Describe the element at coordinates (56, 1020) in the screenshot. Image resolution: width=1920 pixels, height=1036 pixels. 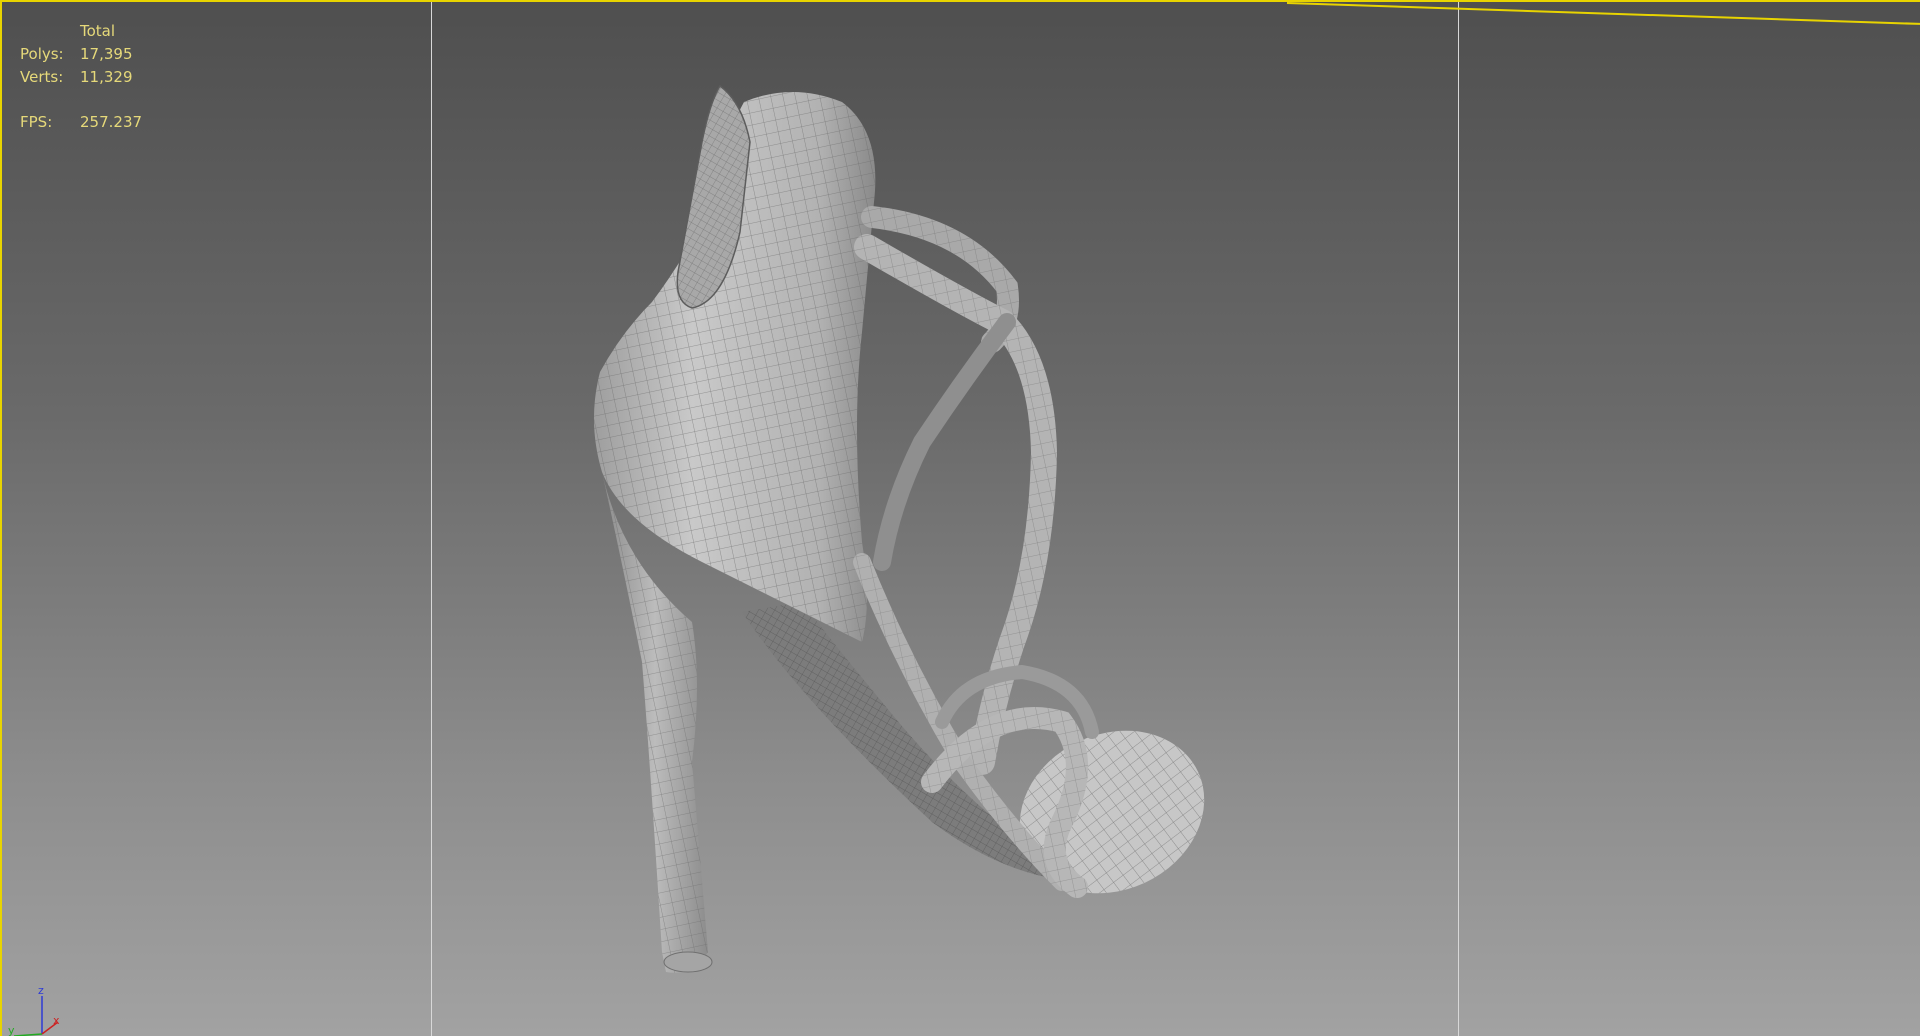
I see `x-axis-label: x` at that location.